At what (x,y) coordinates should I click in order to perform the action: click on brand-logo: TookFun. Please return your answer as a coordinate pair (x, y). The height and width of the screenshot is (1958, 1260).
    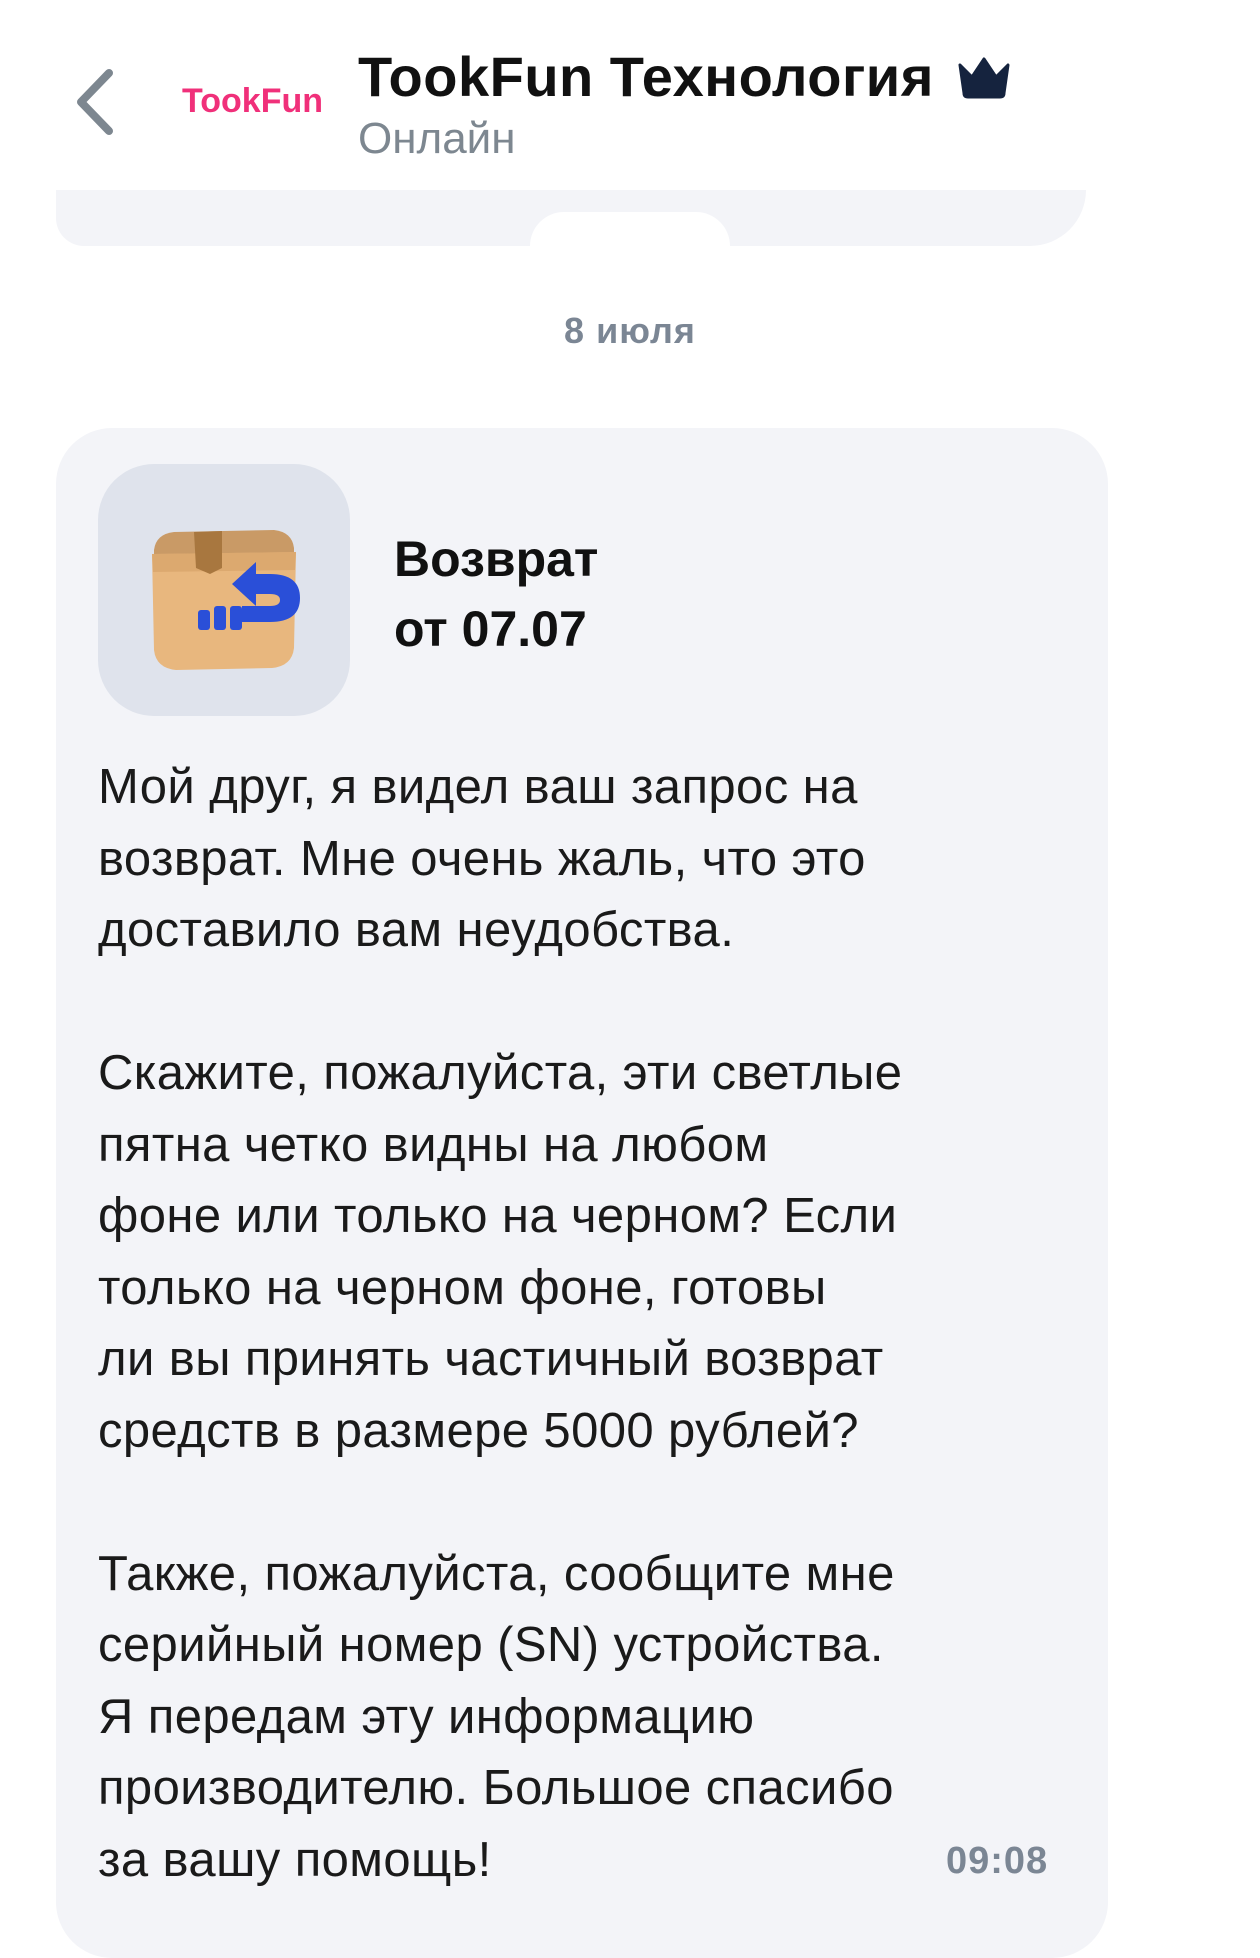
    Looking at the image, I should click on (253, 101).